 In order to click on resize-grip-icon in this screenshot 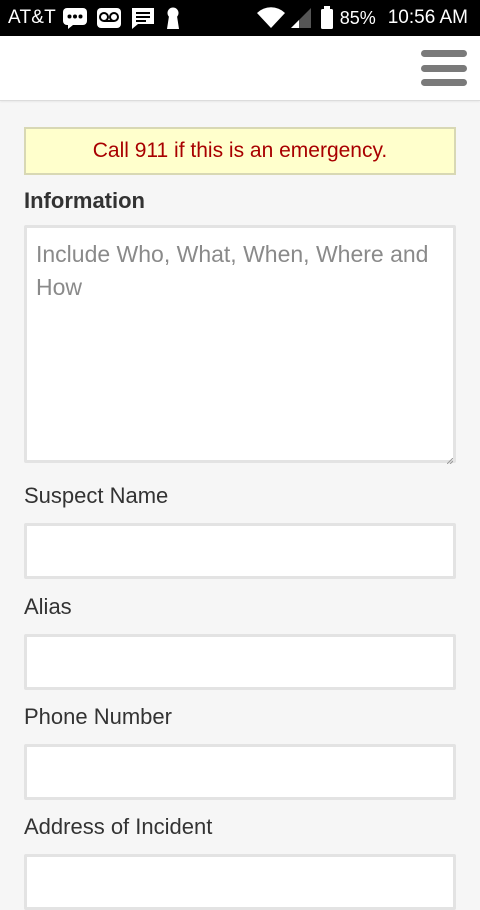, I will do `click(450, 461)`.